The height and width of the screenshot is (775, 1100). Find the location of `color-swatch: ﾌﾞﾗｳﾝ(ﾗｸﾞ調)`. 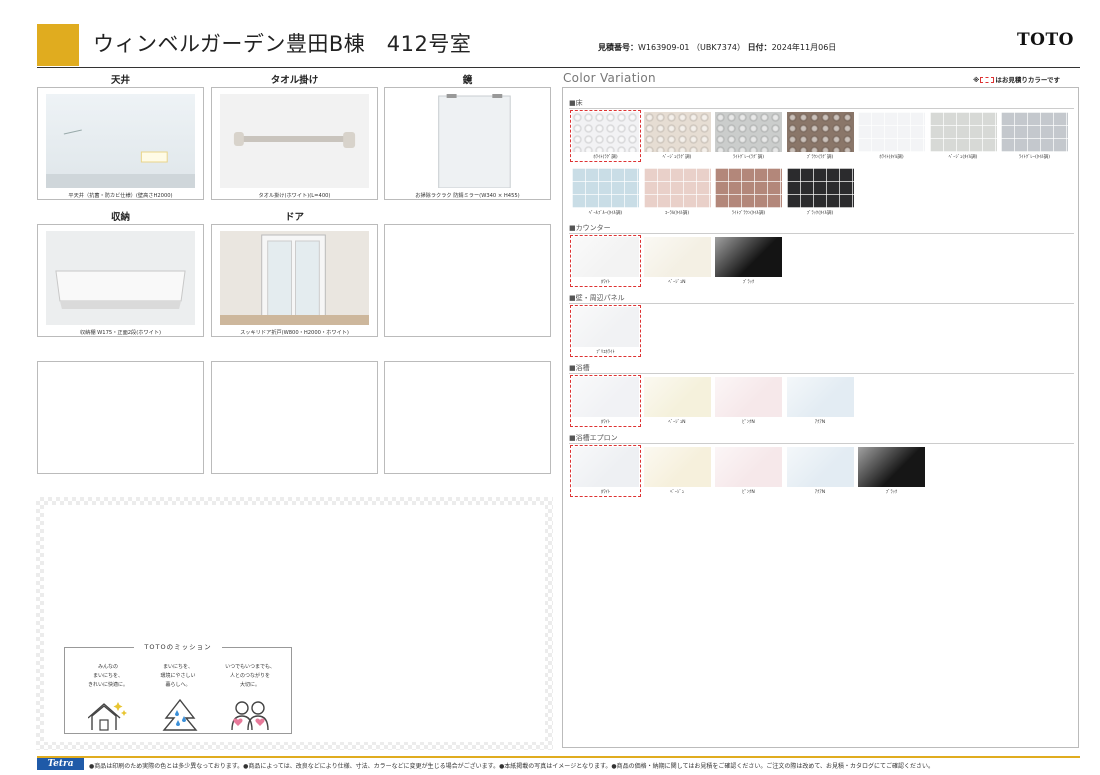

color-swatch: ﾌﾞﾗｳﾝ(ﾗｸﾞ調) is located at coordinates (820, 136).